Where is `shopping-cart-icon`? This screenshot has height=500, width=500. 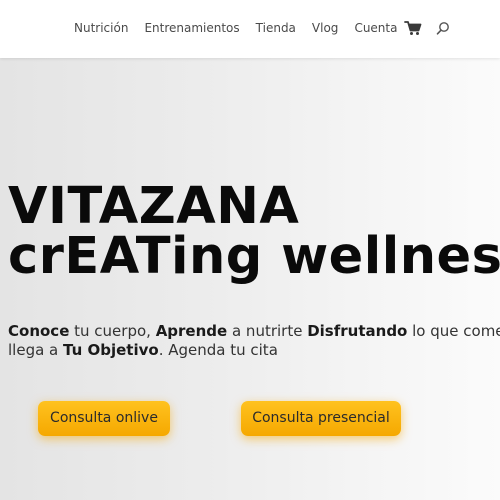 shopping-cart-icon is located at coordinates (413, 28).